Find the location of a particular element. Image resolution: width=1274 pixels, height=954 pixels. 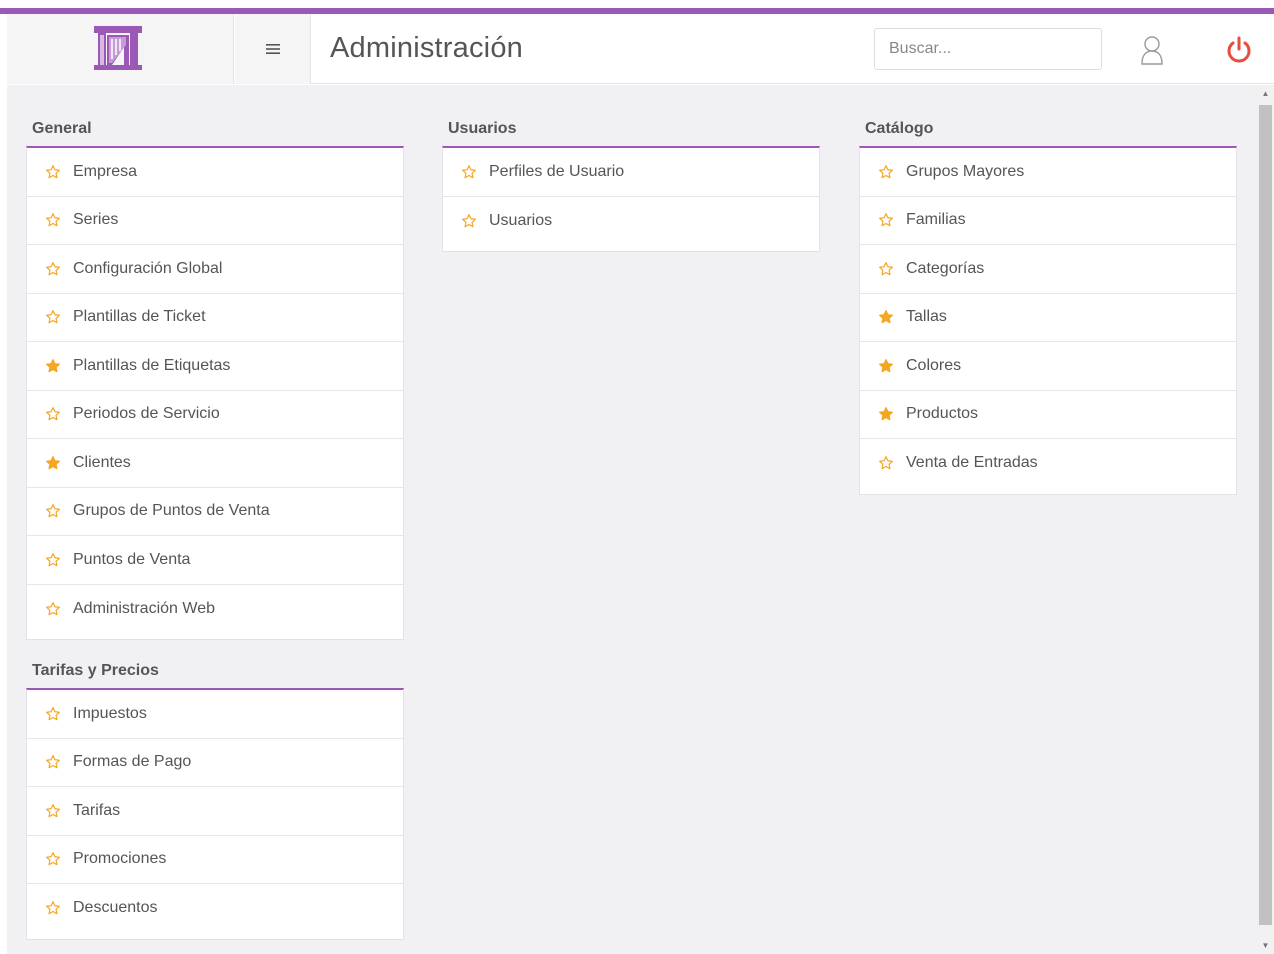

menu-item: Periodos de Servicio is located at coordinates (215, 415).